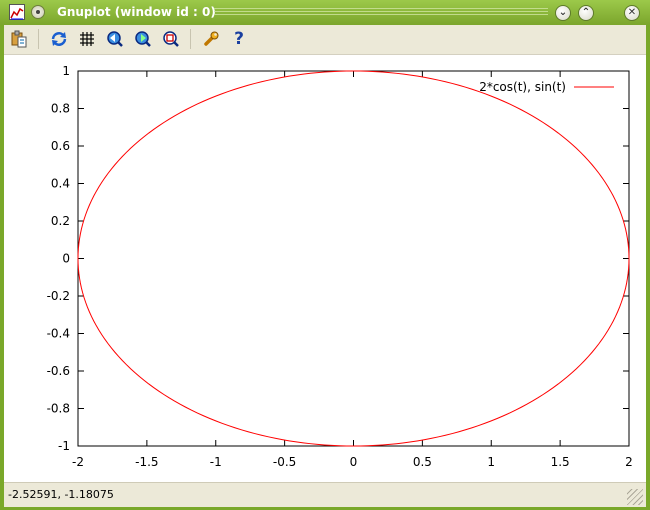 The image size is (650, 510). Describe the element at coordinates (422, 462) in the screenshot. I see `x-tick-label: 0.5` at that location.